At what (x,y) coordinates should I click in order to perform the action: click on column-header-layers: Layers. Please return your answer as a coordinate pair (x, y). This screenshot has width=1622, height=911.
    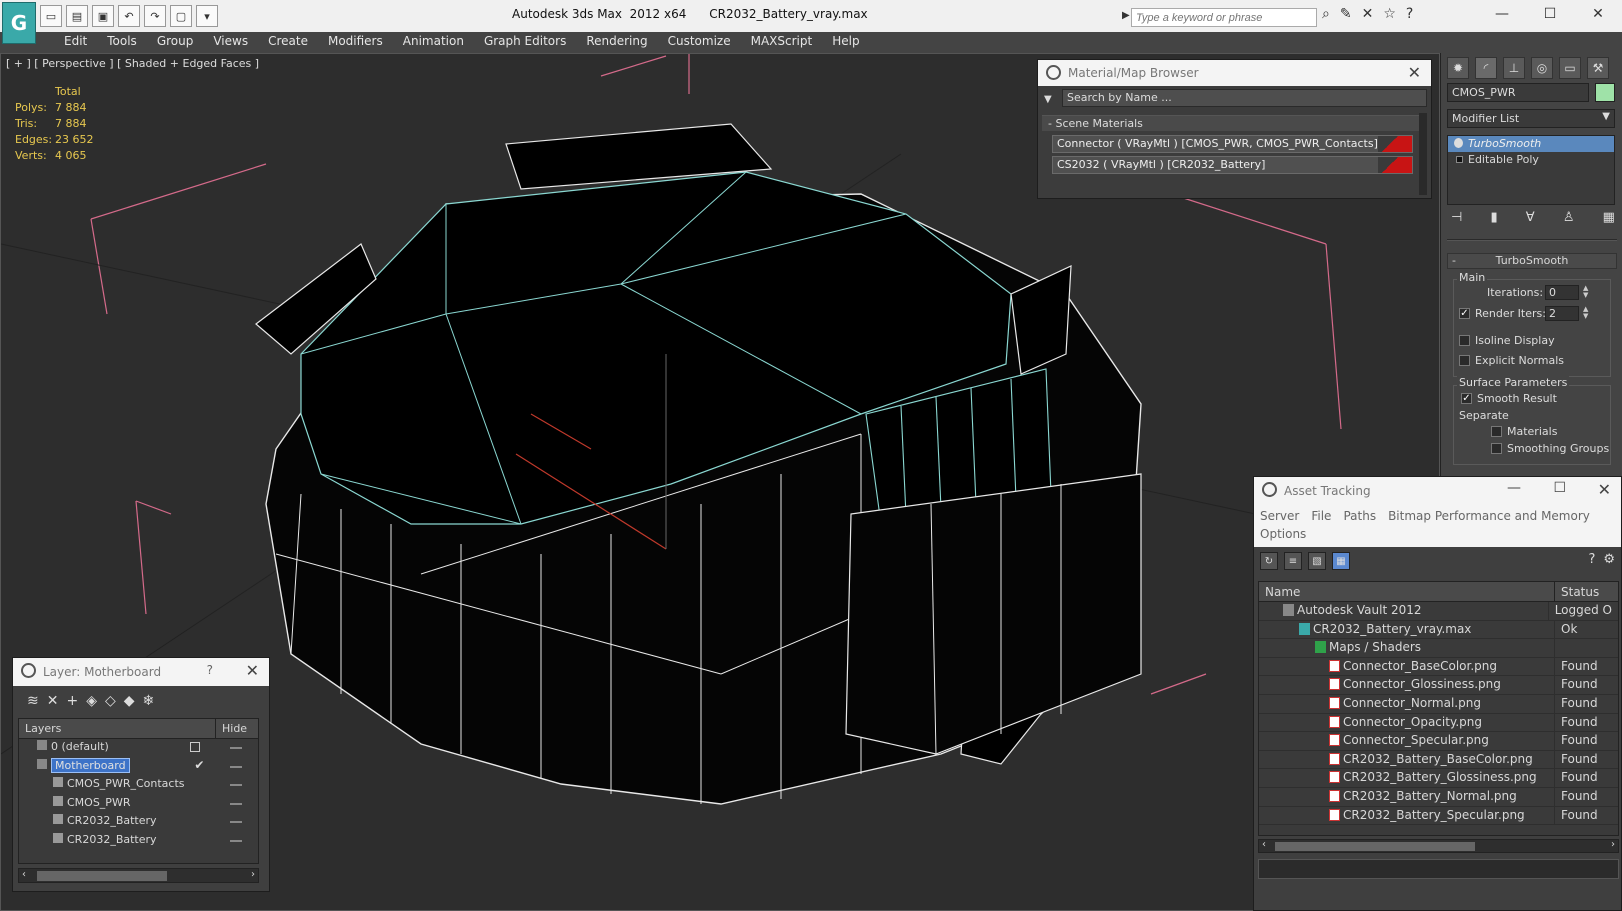
    Looking at the image, I should click on (117, 728).